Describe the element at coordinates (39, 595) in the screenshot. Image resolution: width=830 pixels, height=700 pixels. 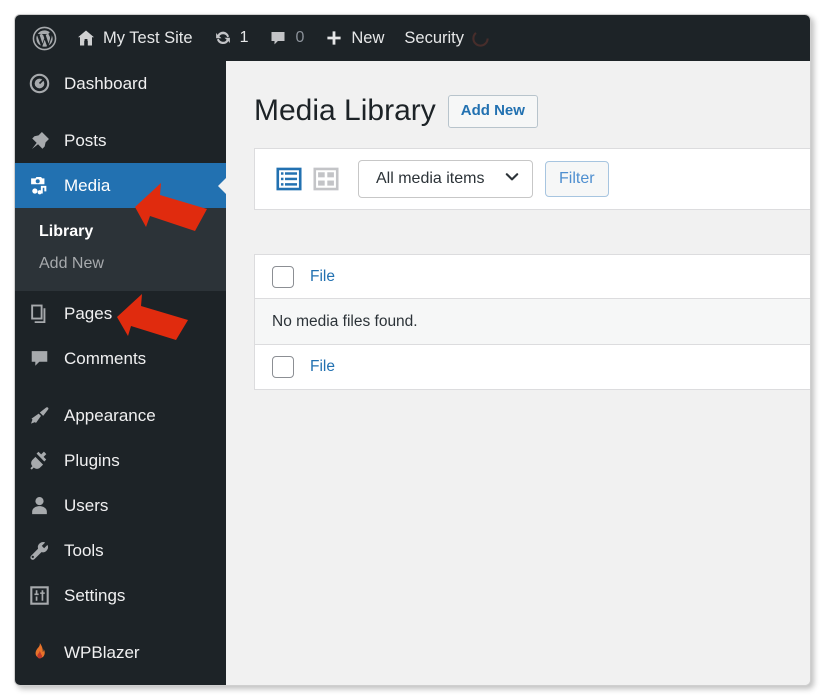
I see `settings-sliders-icon` at that location.